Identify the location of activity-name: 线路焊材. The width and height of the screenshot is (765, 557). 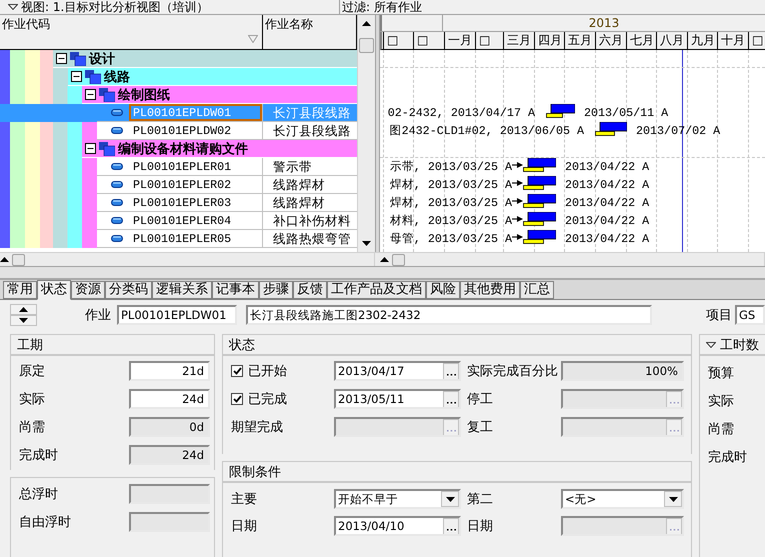
(310, 185).